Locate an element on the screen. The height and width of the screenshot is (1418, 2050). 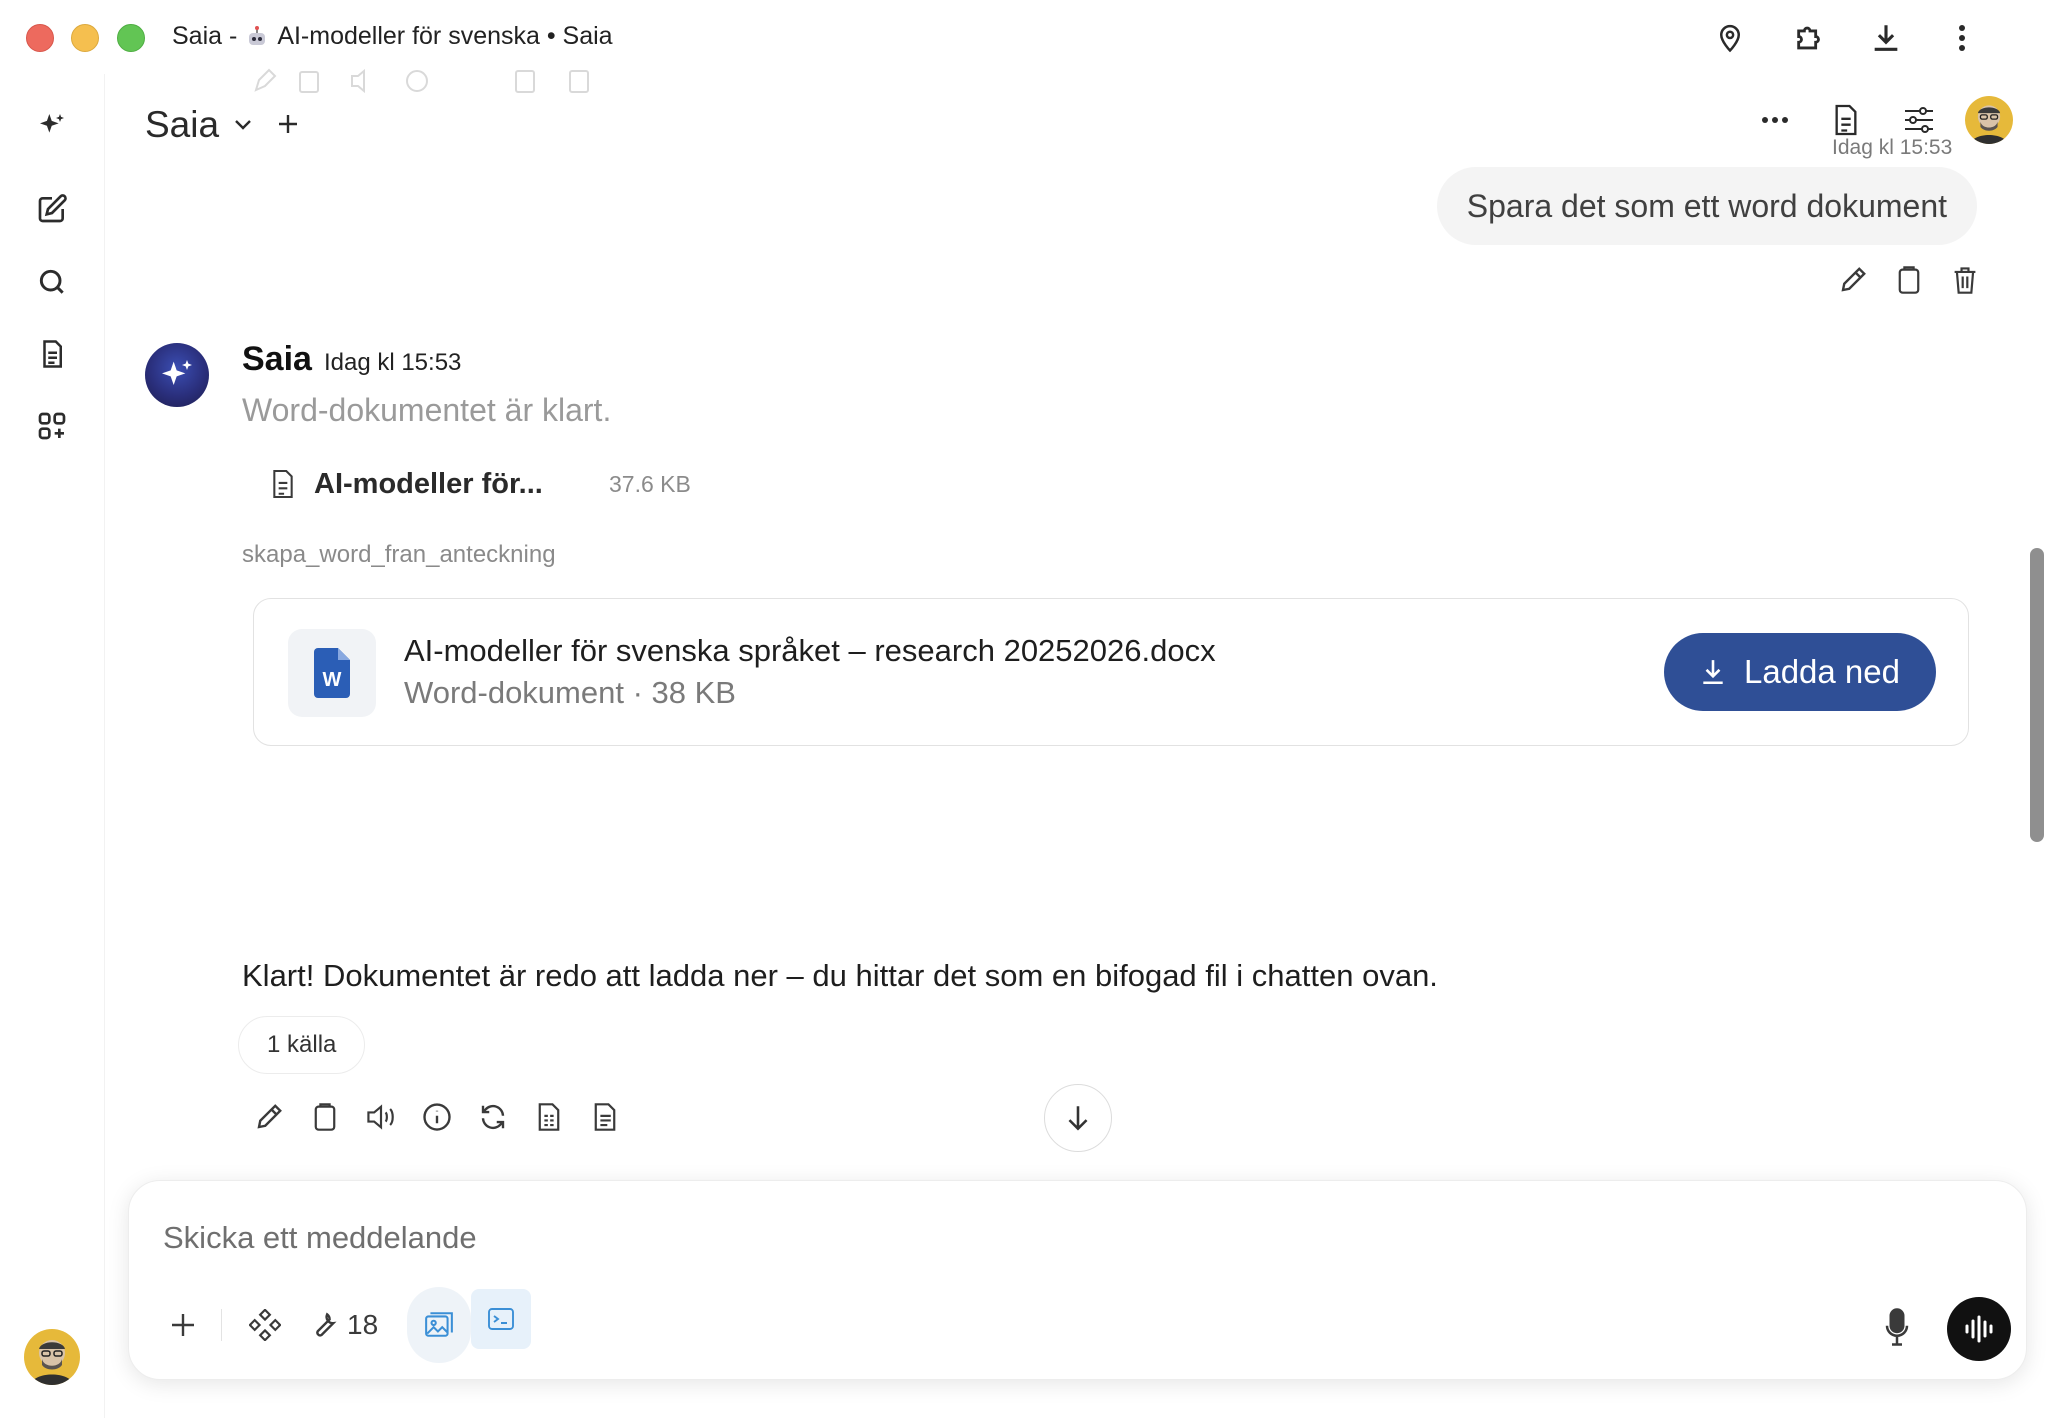
read-aloud-speaker-icon is located at coordinates (381, 1117).